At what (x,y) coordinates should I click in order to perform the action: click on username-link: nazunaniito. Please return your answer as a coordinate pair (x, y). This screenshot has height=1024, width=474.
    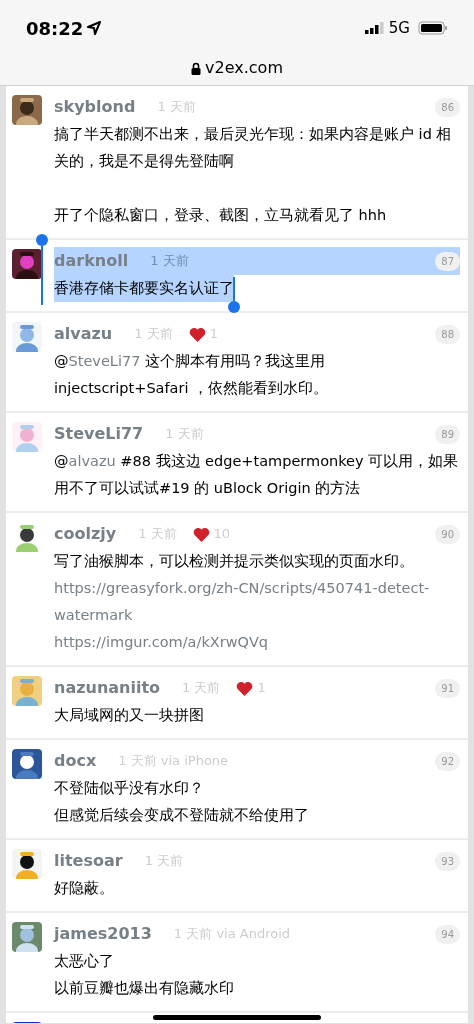
    Looking at the image, I should click on (107, 688).